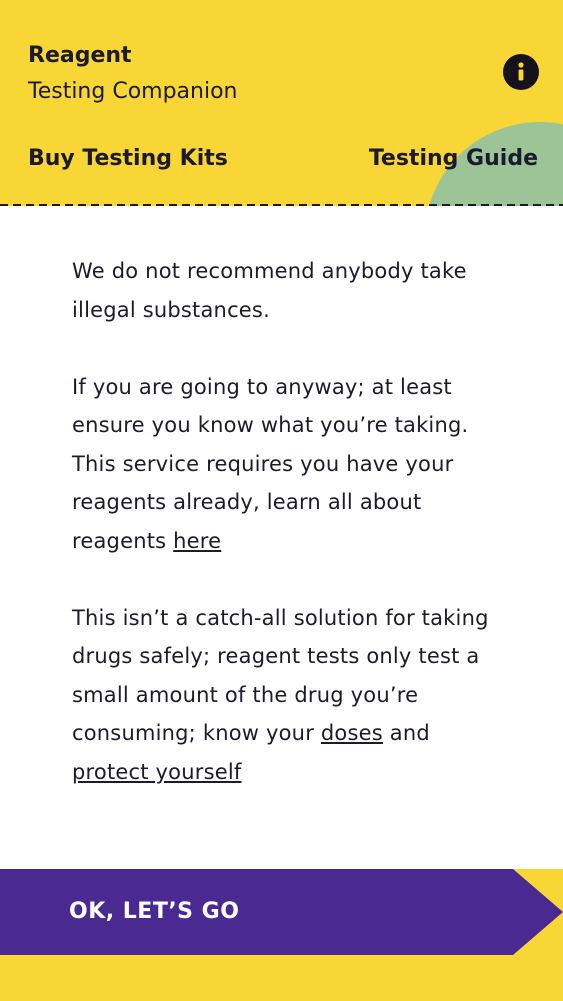  What do you see at coordinates (133, 74) in the screenshot?
I see `app-title: Reagent Testing Companion` at bounding box center [133, 74].